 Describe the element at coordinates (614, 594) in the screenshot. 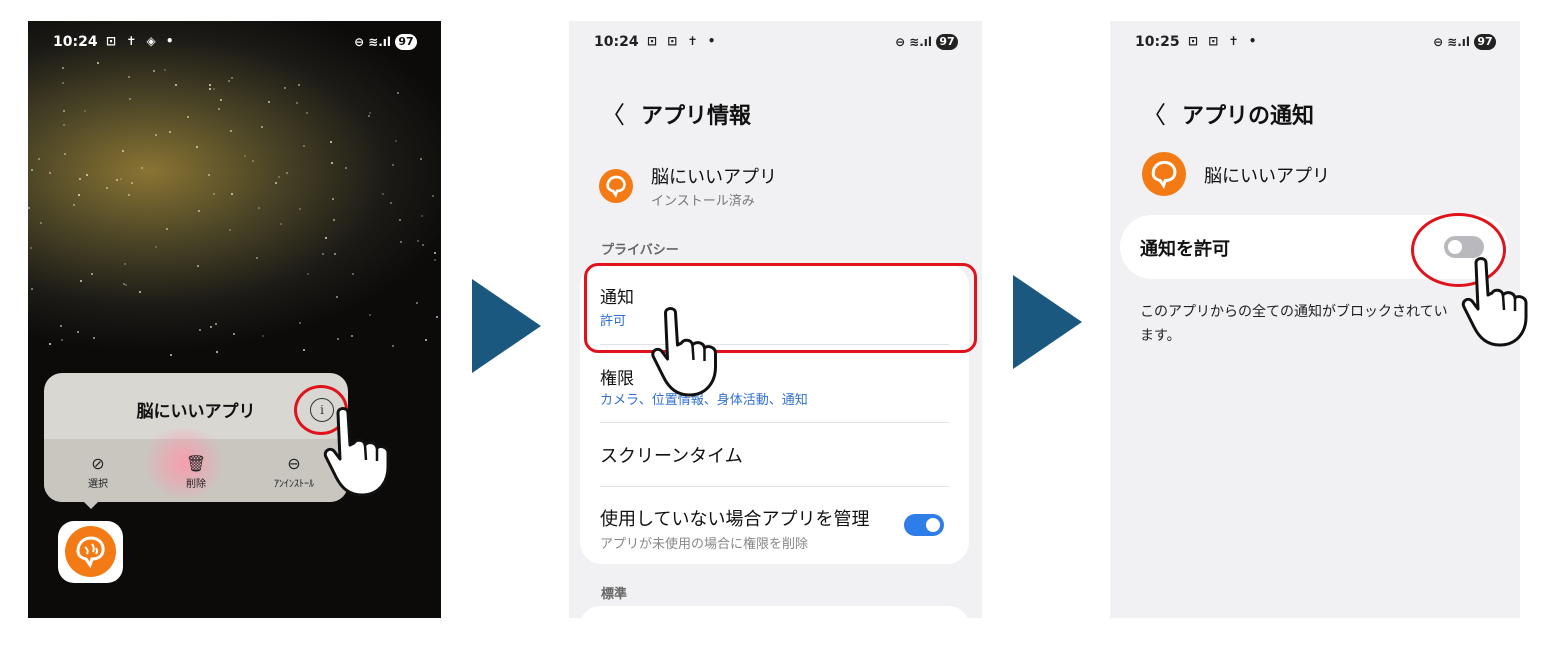

I see `standard-section-label: 標準` at that location.